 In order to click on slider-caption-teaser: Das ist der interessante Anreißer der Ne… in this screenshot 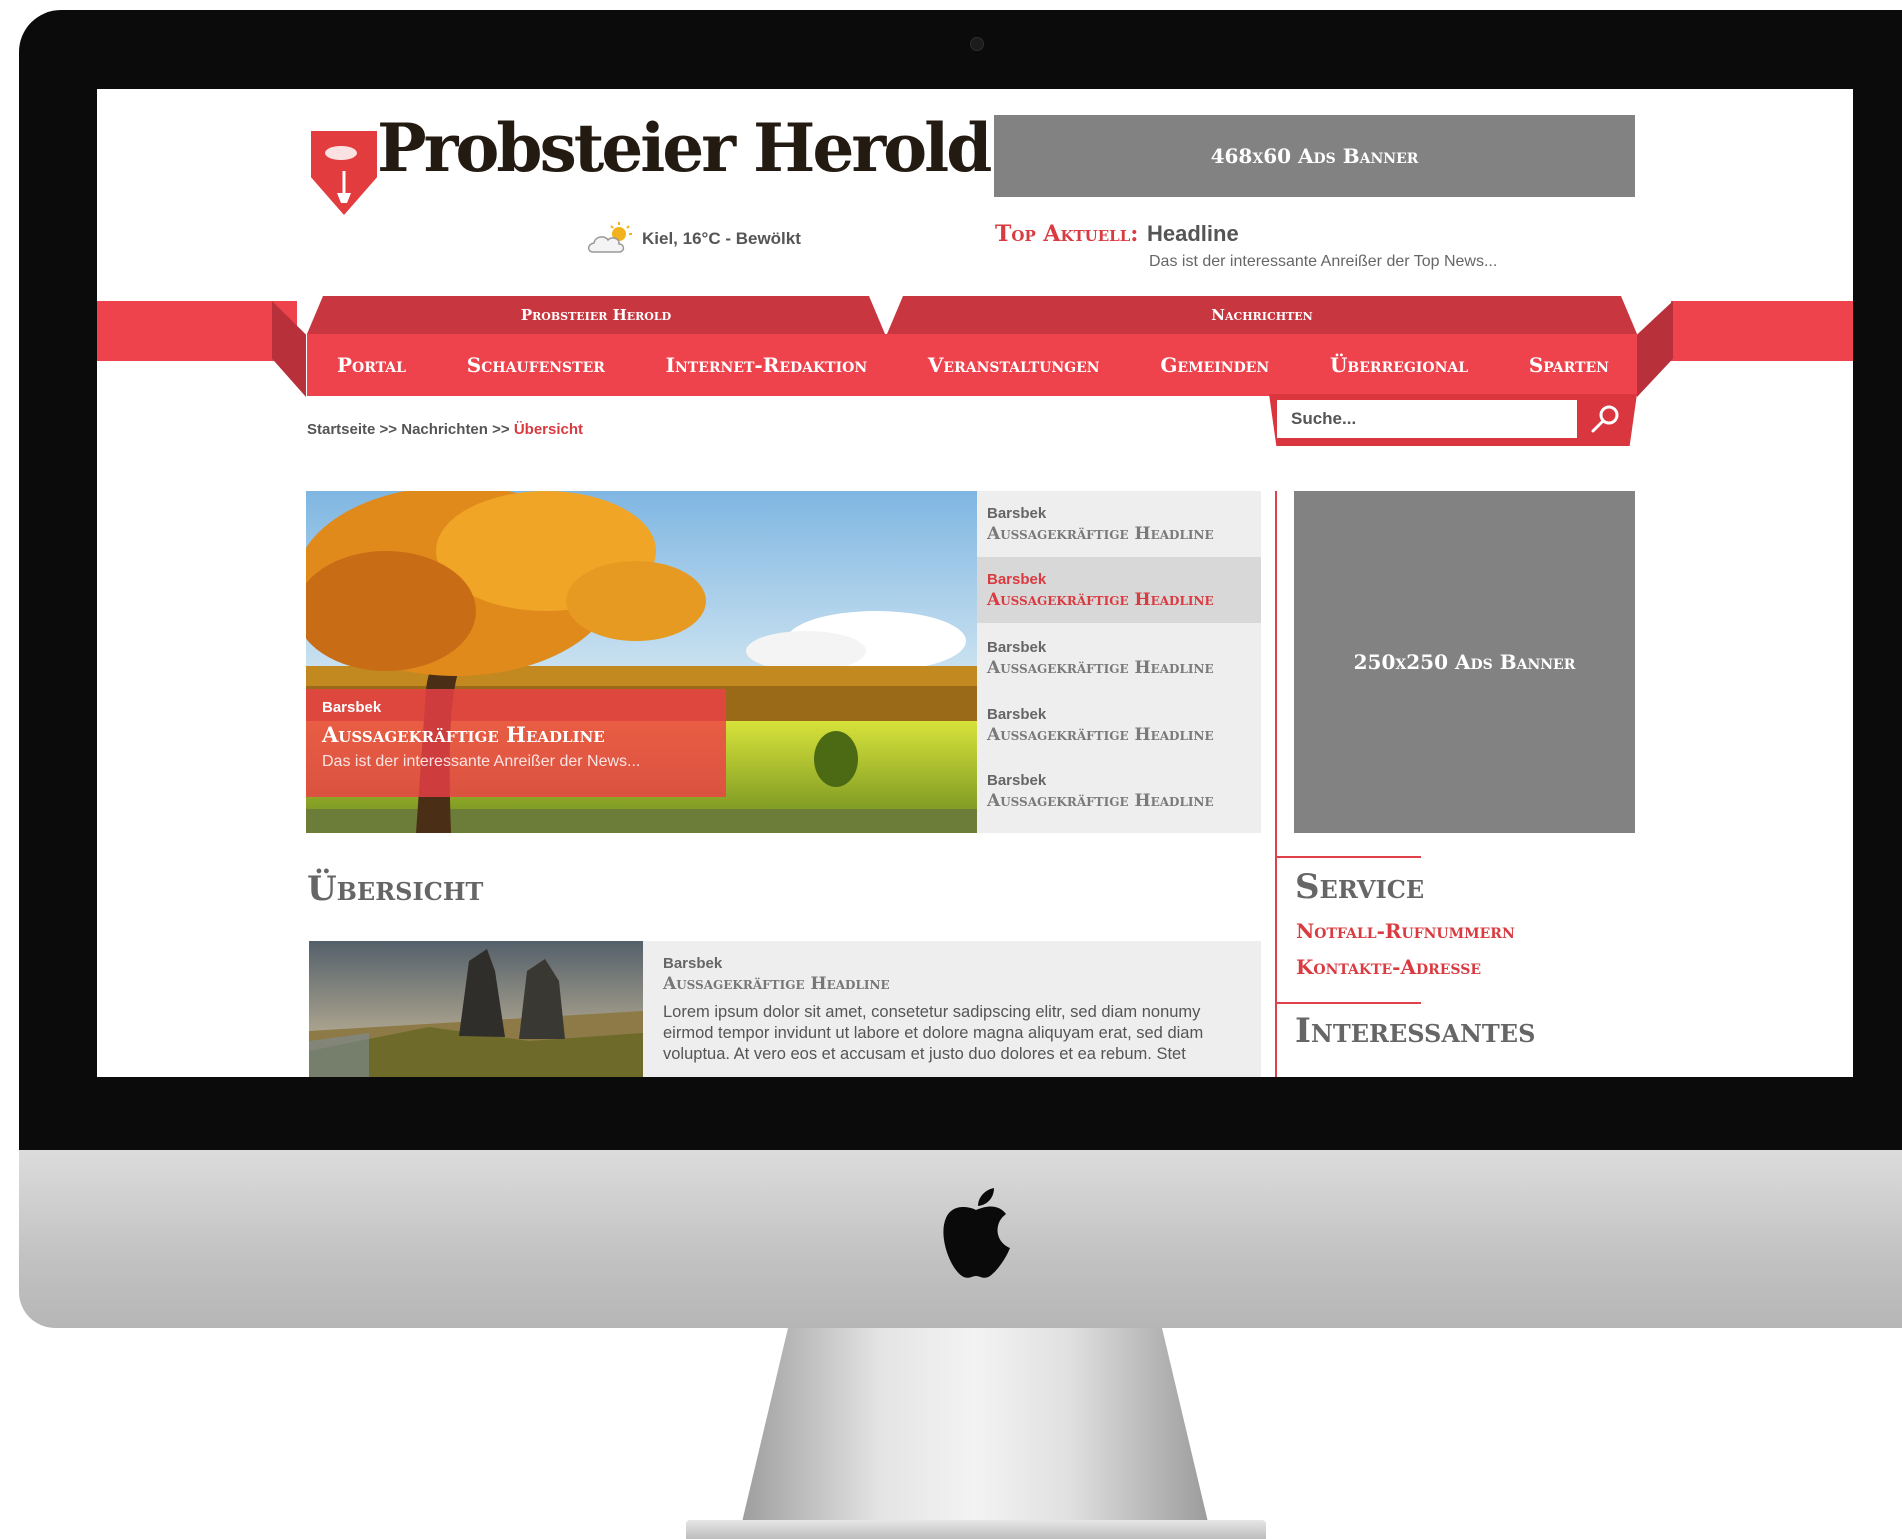, I will do `click(481, 761)`.